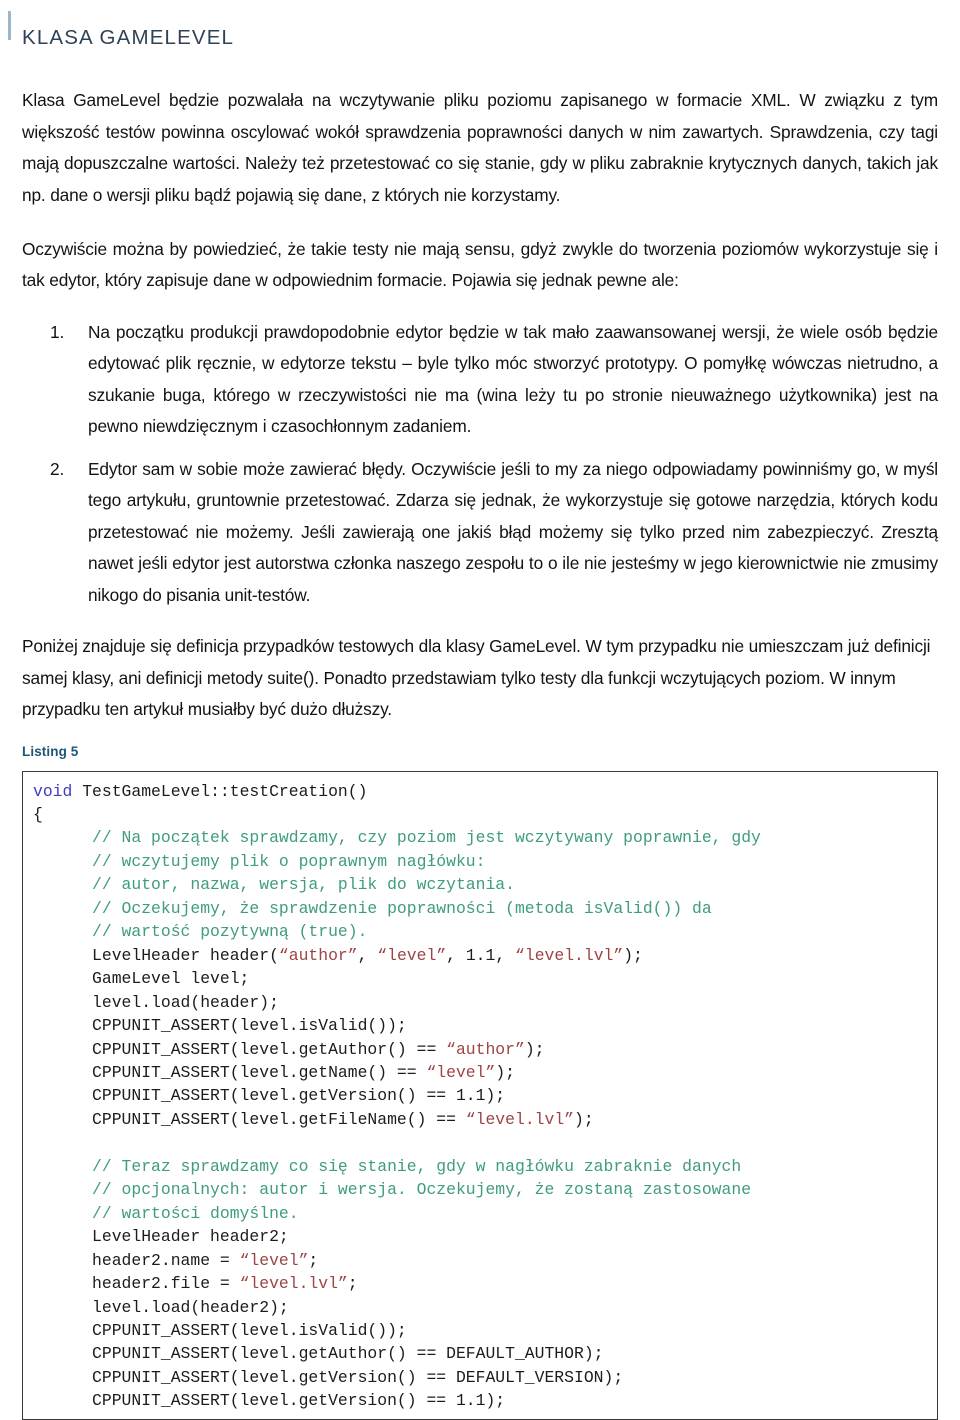  What do you see at coordinates (141, 979) in the screenshot?
I see `code-token: GameLevel level;` at bounding box center [141, 979].